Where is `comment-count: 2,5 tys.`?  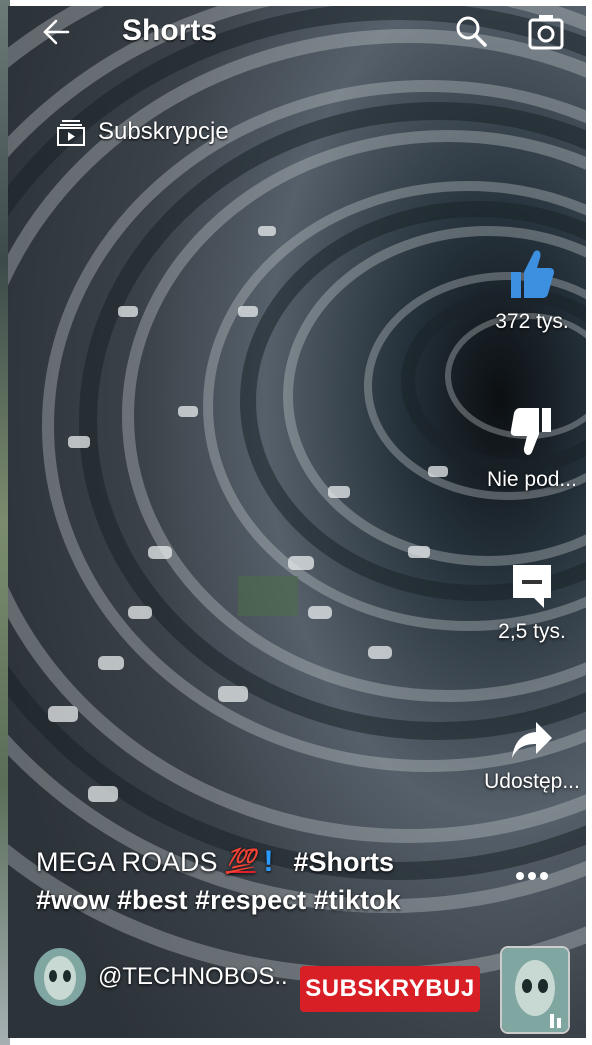 comment-count: 2,5 tys. is located at coordinates (532, 631).